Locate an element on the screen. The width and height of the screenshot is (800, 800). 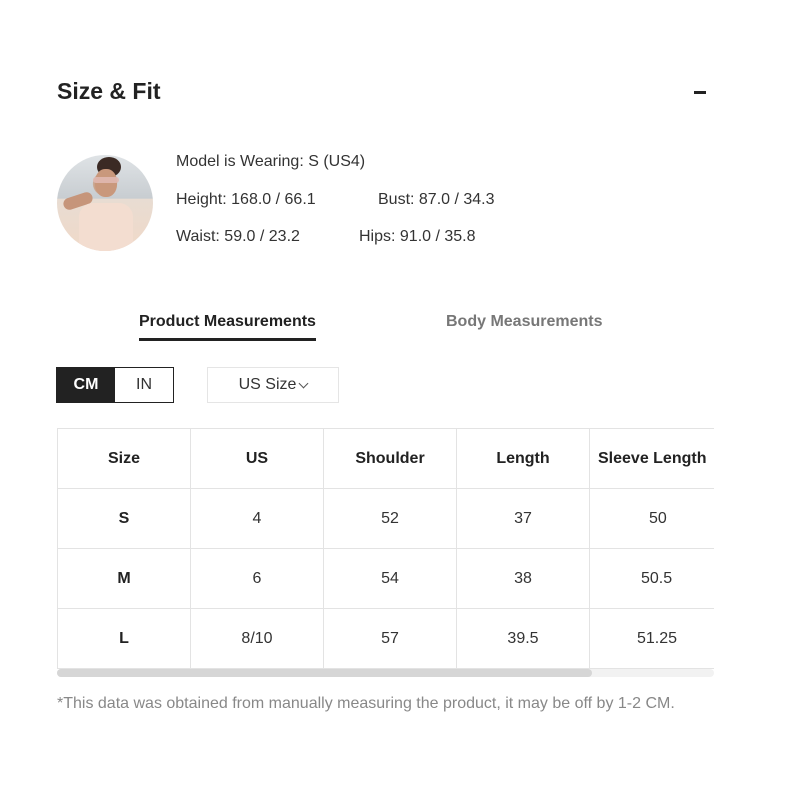
model-waist: Waist: 59.0 / 23.2 is located at coordinates (238, 236).